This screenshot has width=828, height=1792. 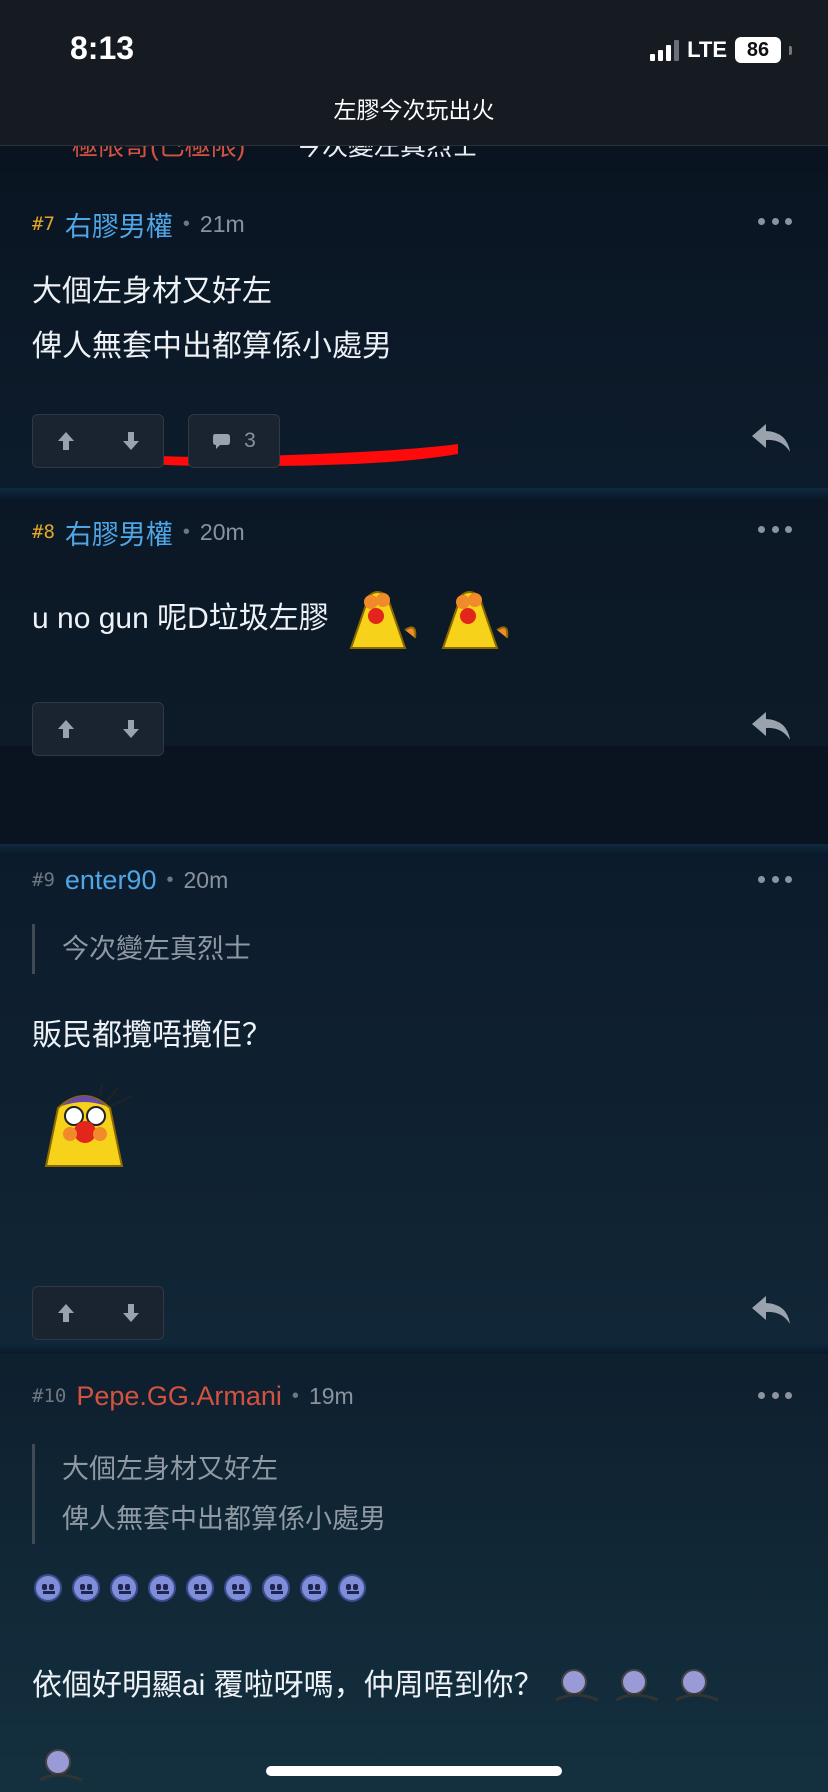 I want to click on post-author: Pepe.GG.Armani, so click(x=179, y=1396).